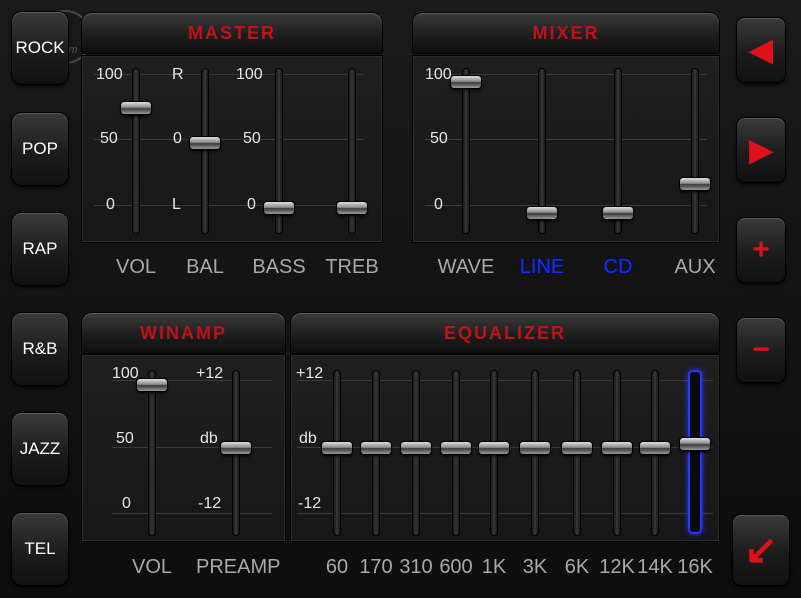  Describe the element at coordinates (466, 151) in the screenshot. I see `mixer-wave-track` at that location.